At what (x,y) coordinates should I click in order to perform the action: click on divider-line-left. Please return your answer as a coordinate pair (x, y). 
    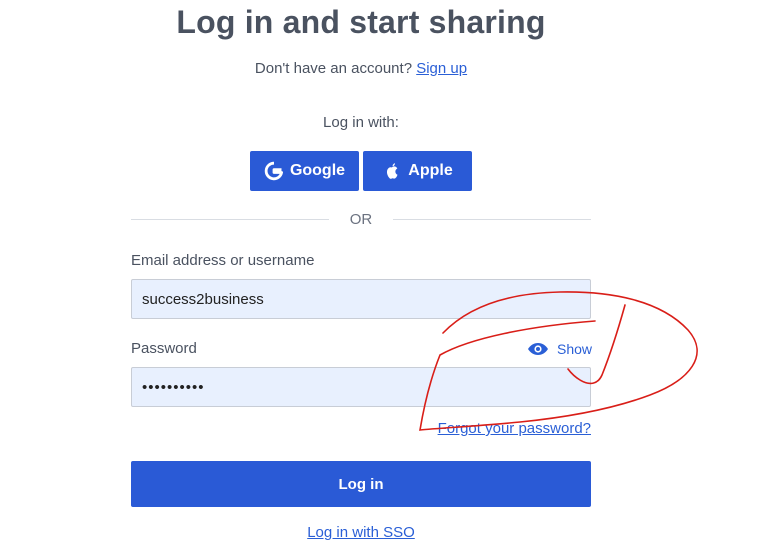
    Looking at the image, I should click on (230, 219).